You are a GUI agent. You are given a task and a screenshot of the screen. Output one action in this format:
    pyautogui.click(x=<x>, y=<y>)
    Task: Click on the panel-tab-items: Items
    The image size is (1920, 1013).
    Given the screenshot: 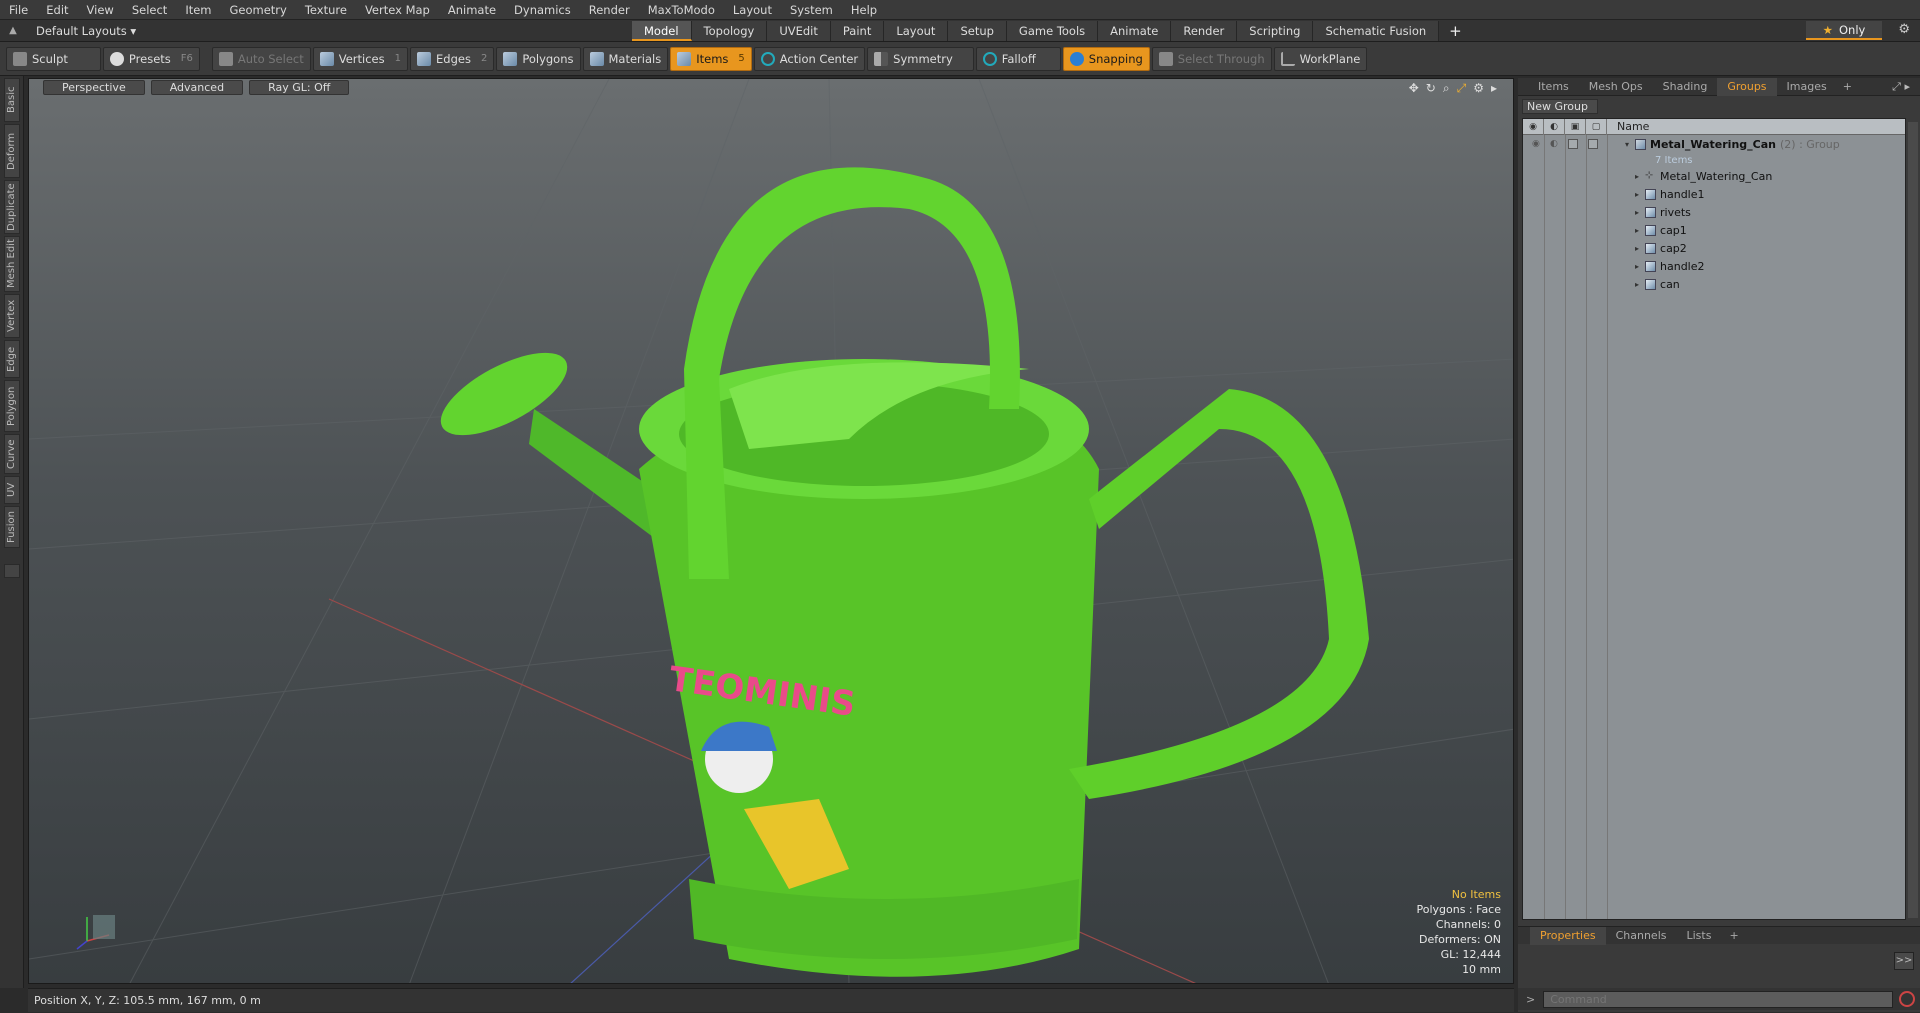 What is the action you would take?
    pyautogui.click(x=1553, y=87)
    